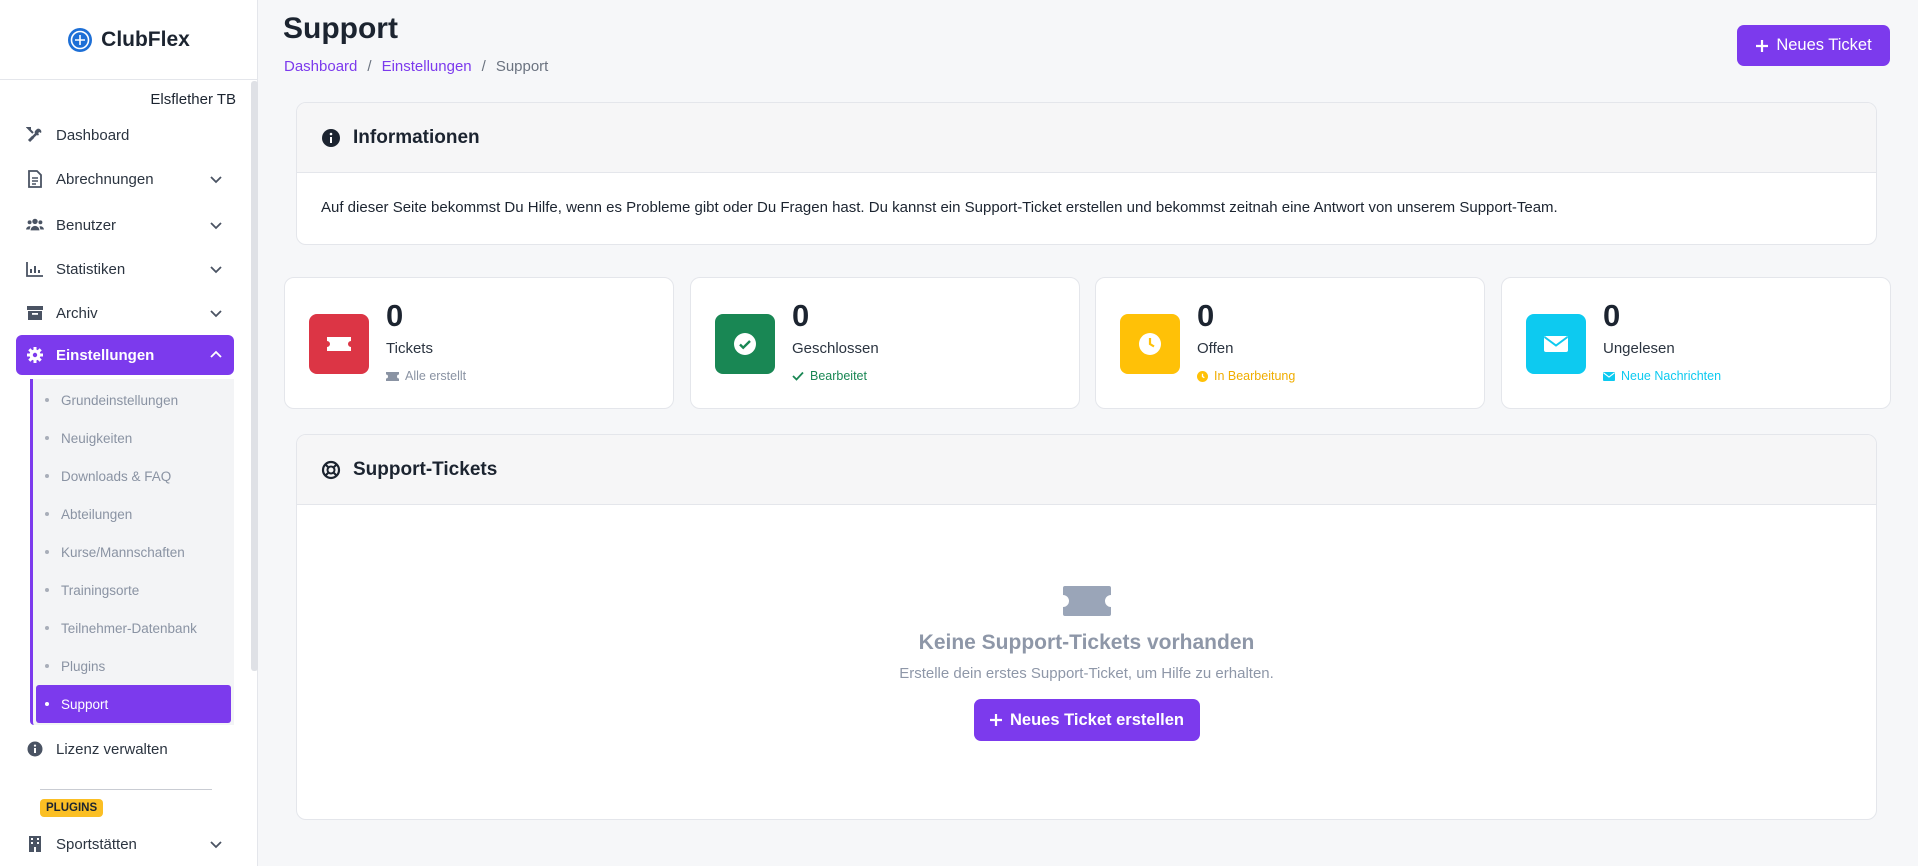 This screenshot has width=1918, height=866. I want to click on stat-subtext: Neue Nachrichten, so click(1662, 376).